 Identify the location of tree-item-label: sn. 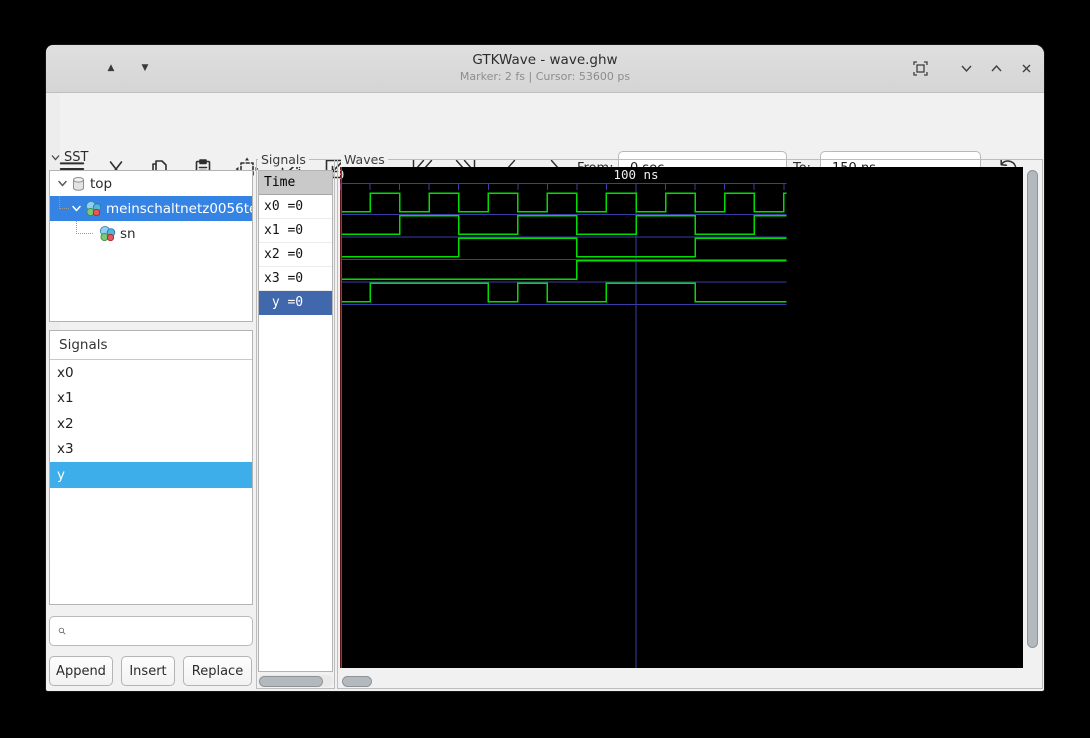
(128, 233).